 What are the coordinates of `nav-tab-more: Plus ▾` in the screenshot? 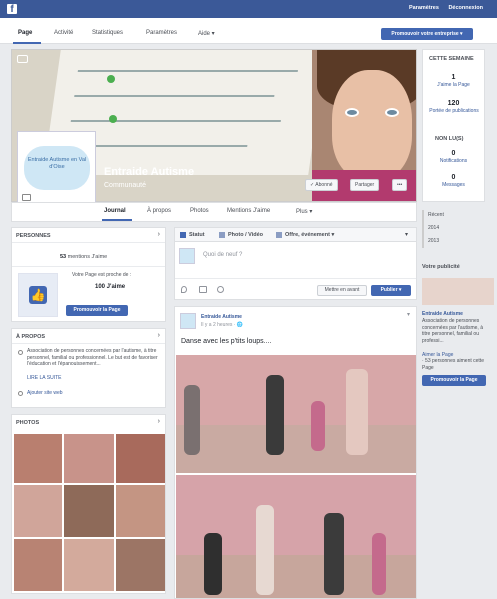 It's located at (304, 211).